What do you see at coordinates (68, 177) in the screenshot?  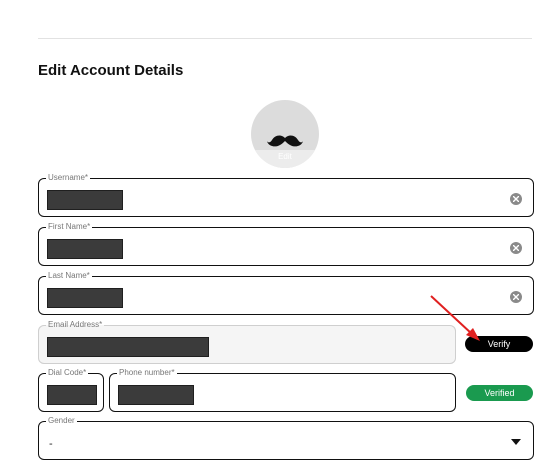 I see `username-label: Username*` at bounding box center [68, 177].